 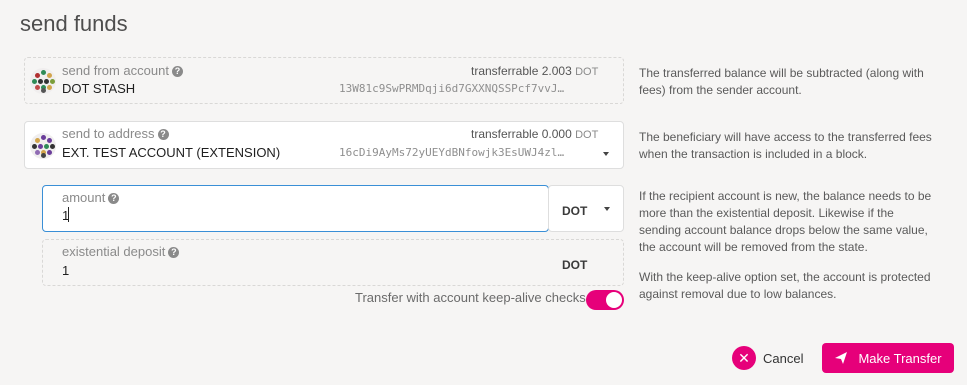 What do you see at coordinates (91, 197) in the screenshot?
I see `amount-label: amount?` at bounding box center [91, 197].